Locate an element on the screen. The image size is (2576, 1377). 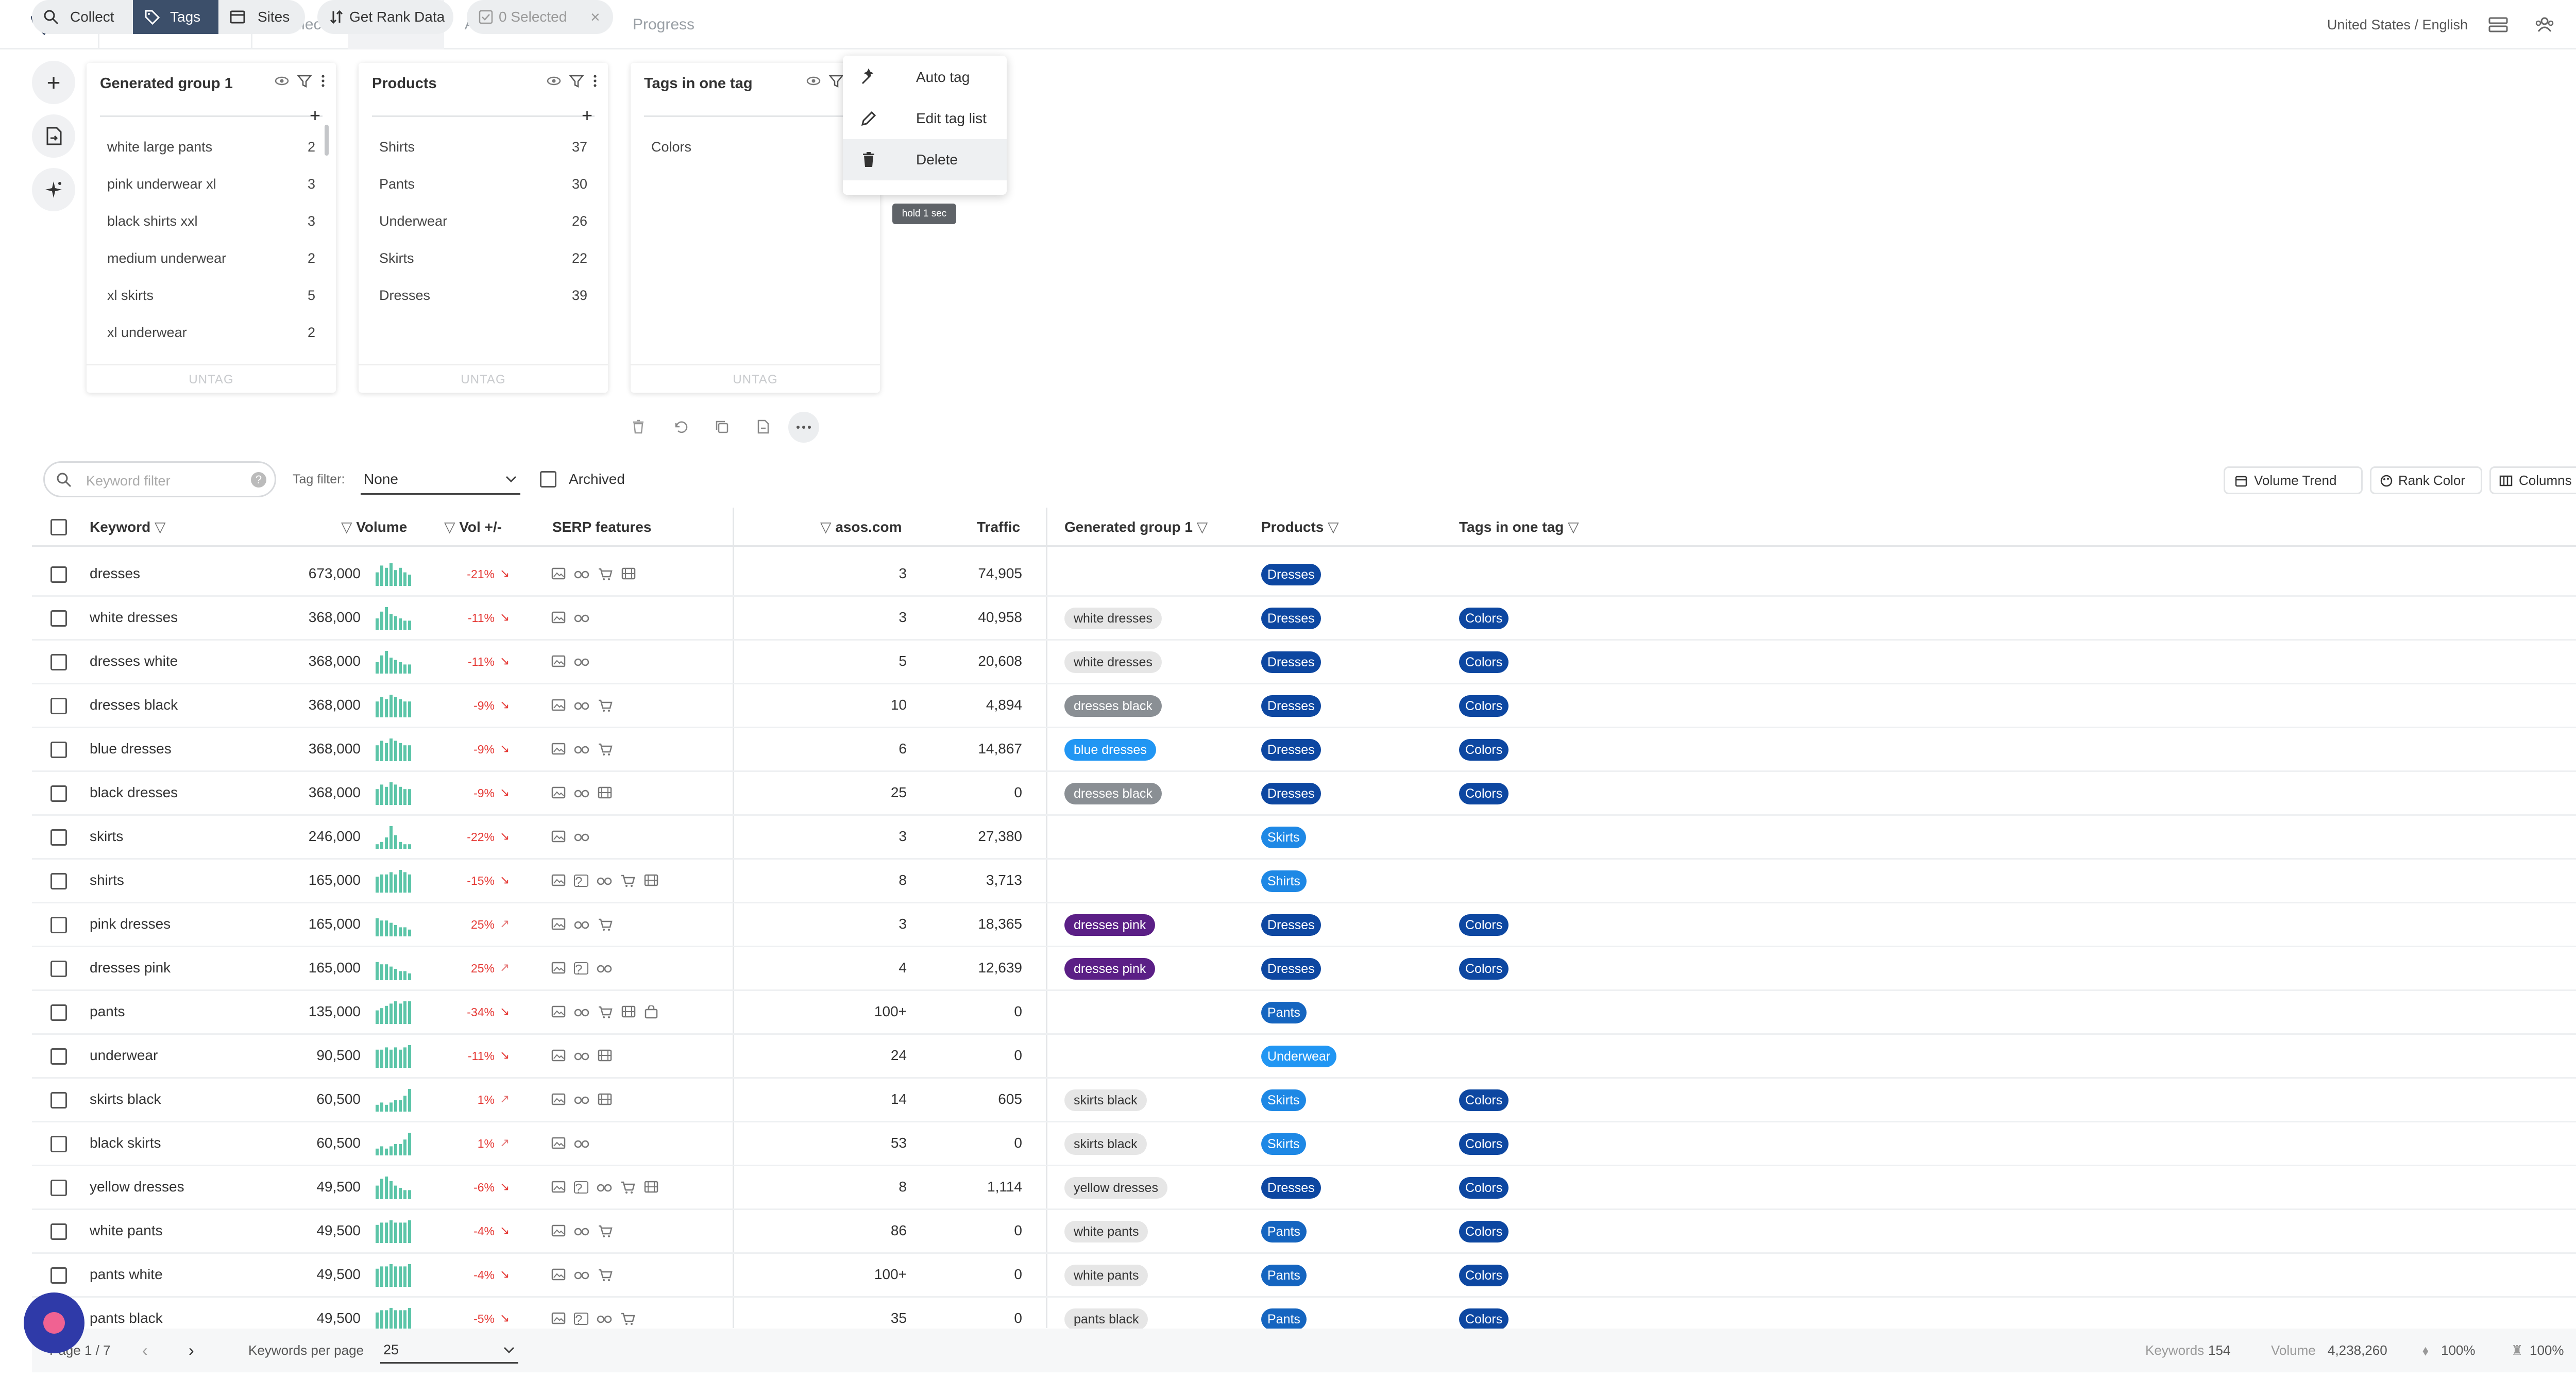
undo-icon is located at coordinates (680, 426).